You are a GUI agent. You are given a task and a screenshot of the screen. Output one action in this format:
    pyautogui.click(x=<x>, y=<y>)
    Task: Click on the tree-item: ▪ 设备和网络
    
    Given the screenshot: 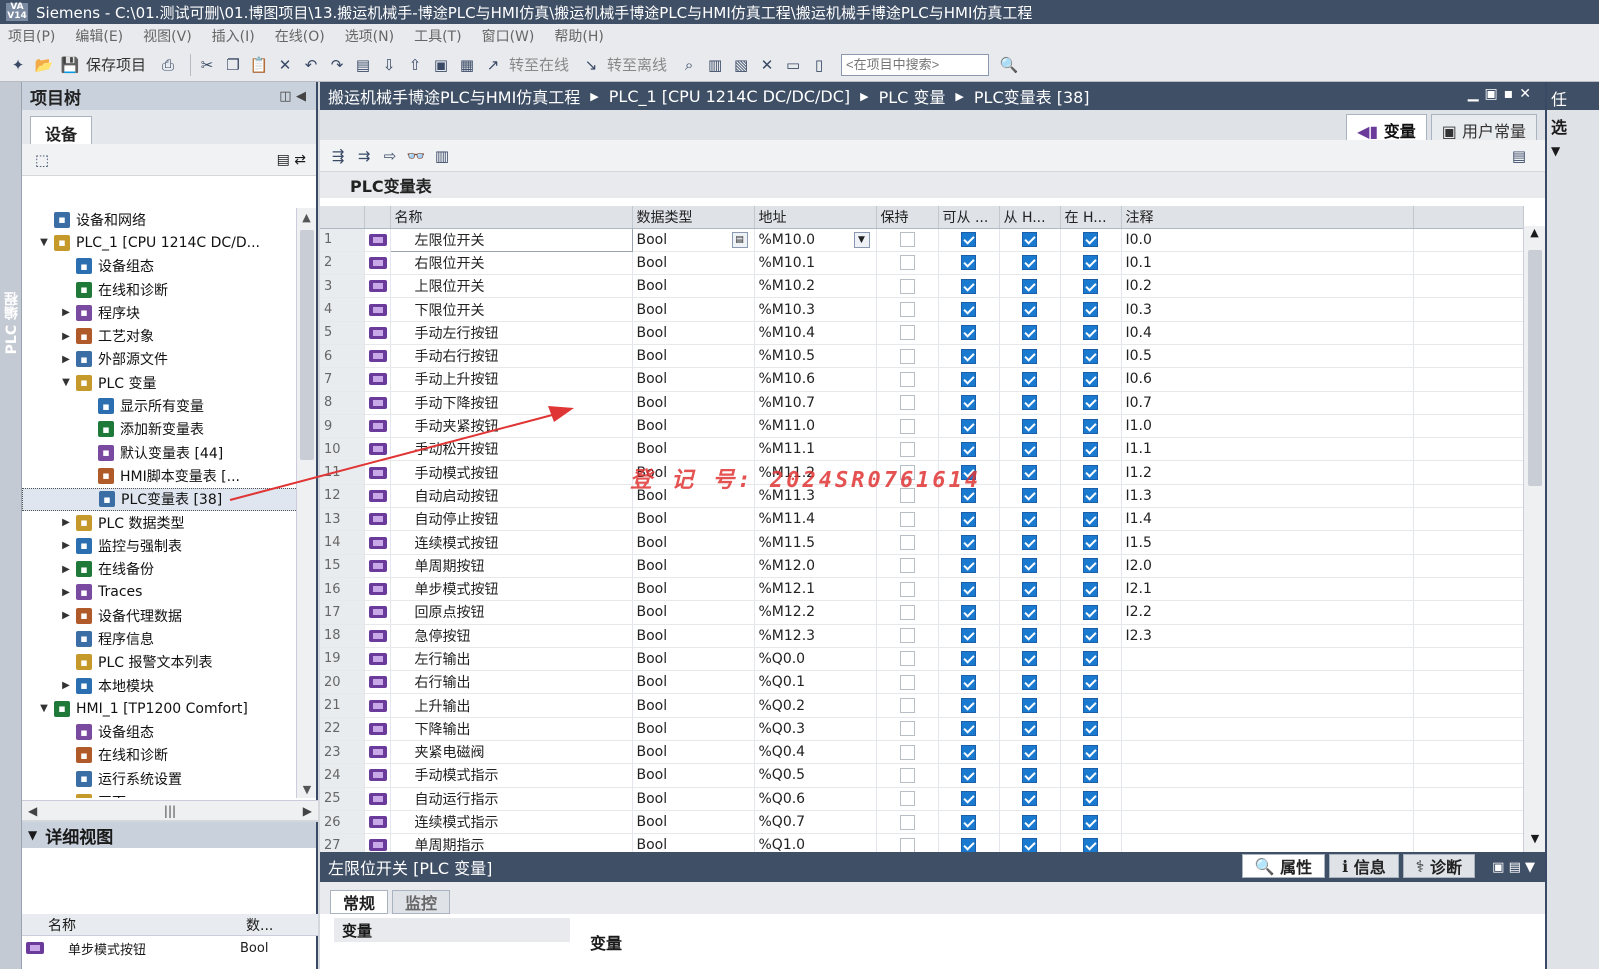 What is the action you would take?
    pyautogui.click(x=160, y=219)
    